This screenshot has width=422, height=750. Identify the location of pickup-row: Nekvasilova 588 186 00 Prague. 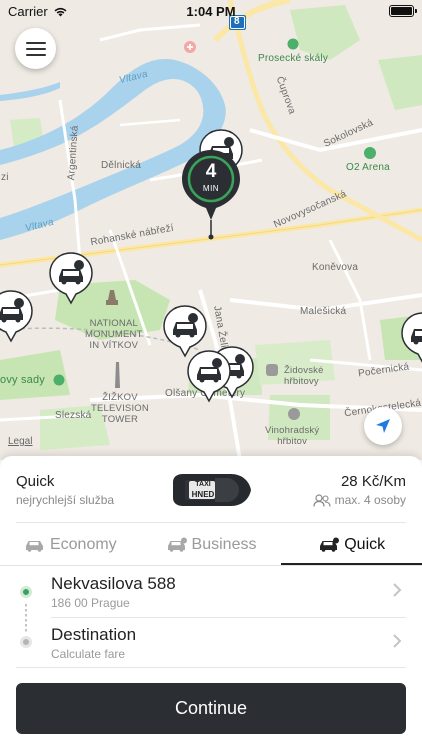
(211, 592).